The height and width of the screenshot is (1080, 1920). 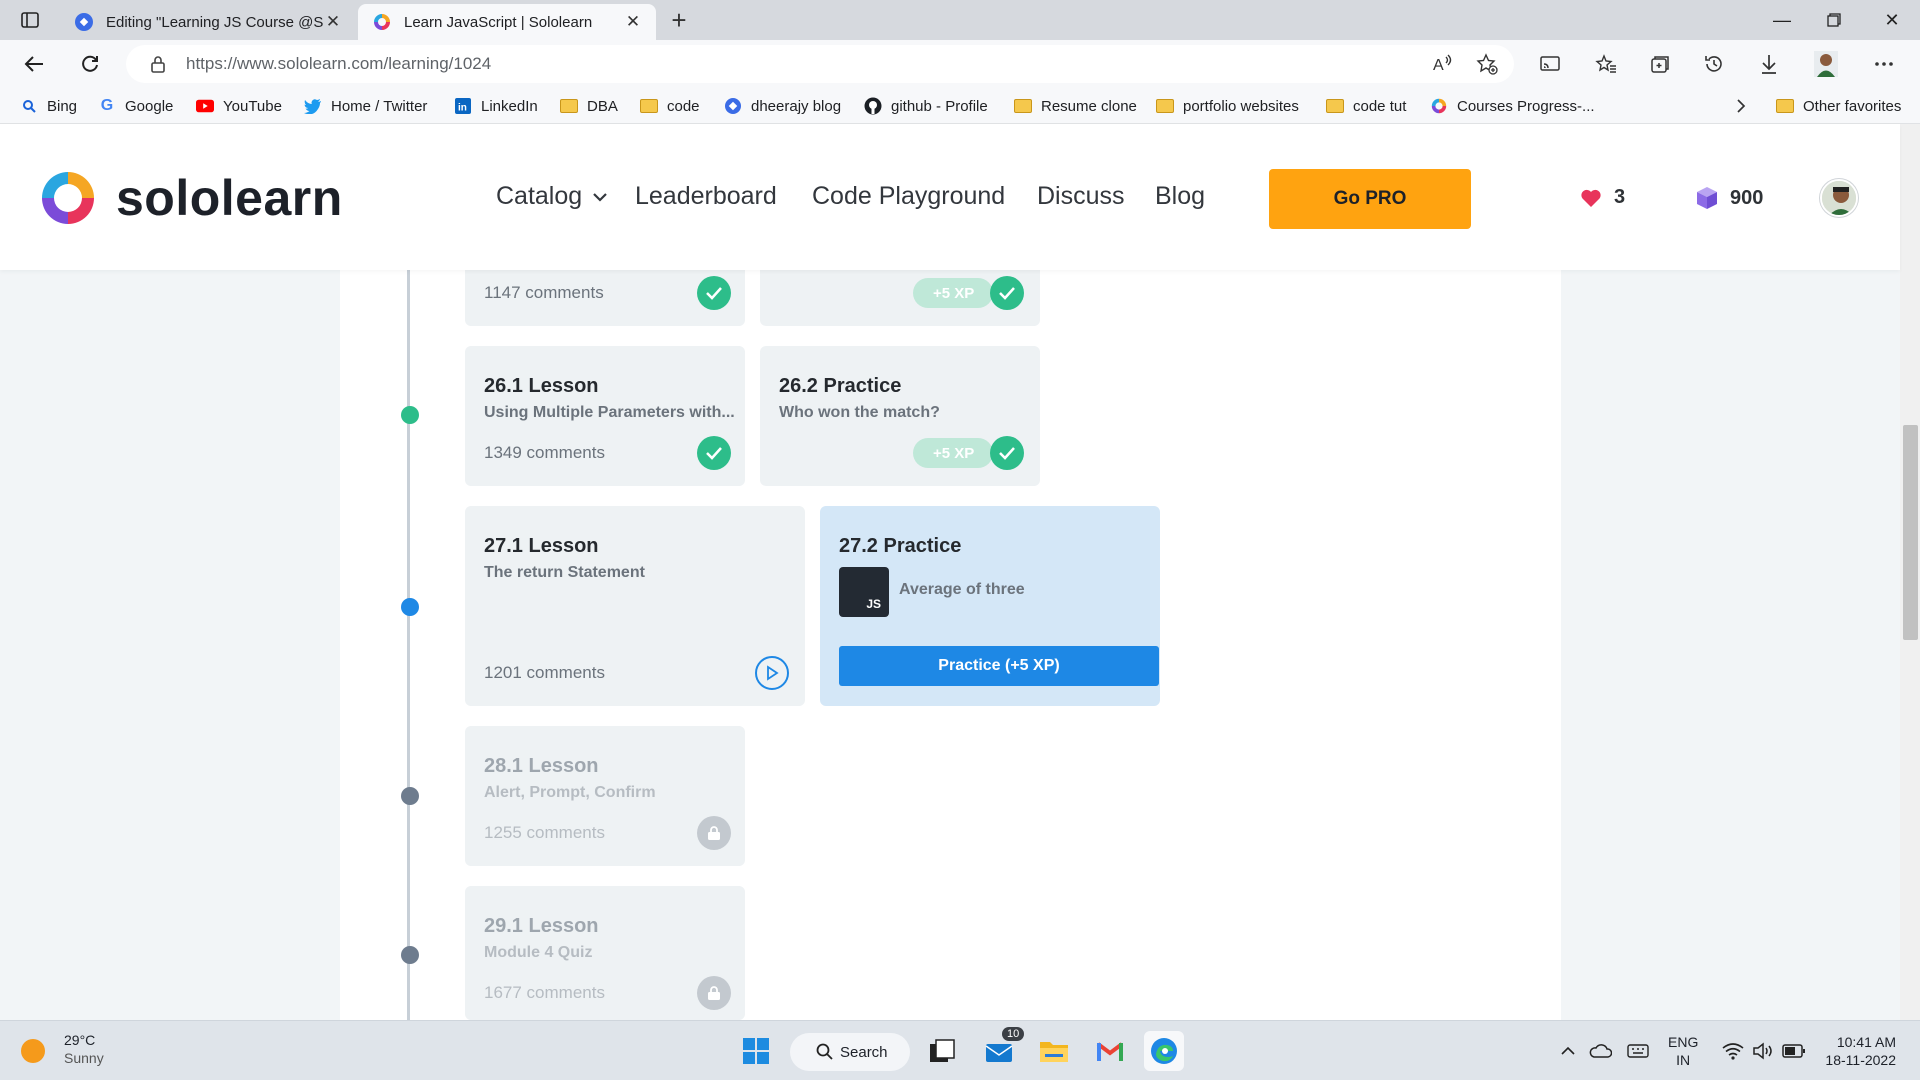 I want to click on lock-icon, so click(x=158, y=64).